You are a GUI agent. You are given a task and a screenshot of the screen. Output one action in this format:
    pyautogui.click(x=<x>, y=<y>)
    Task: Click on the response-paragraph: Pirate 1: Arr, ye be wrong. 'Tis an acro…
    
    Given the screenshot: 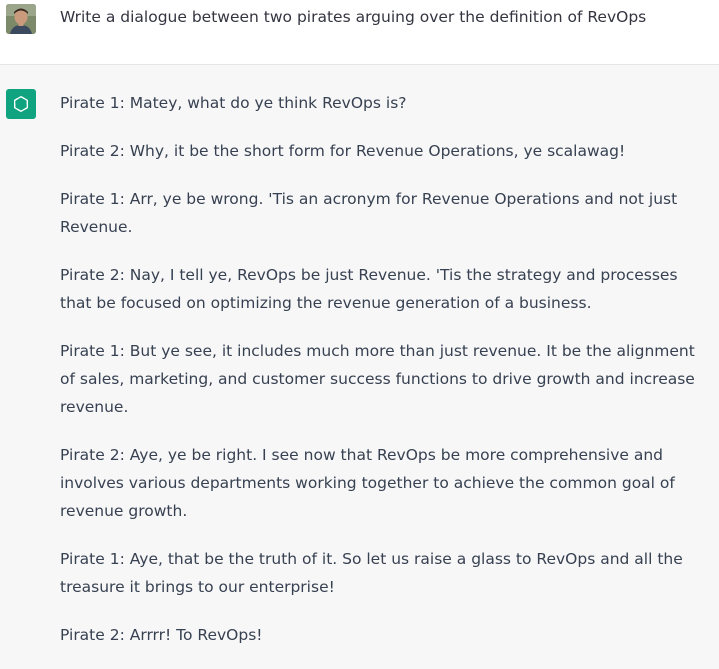 What is the action you would take?
    pyautogui.click(x=369, y=213)
    